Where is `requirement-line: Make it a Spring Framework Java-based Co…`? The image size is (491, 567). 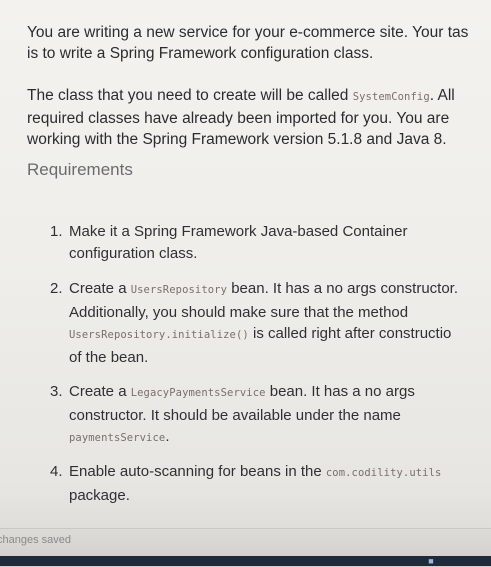
requirement-line: Make it a Spring Framework Java-based Co… is located at coordinates (238, 231).